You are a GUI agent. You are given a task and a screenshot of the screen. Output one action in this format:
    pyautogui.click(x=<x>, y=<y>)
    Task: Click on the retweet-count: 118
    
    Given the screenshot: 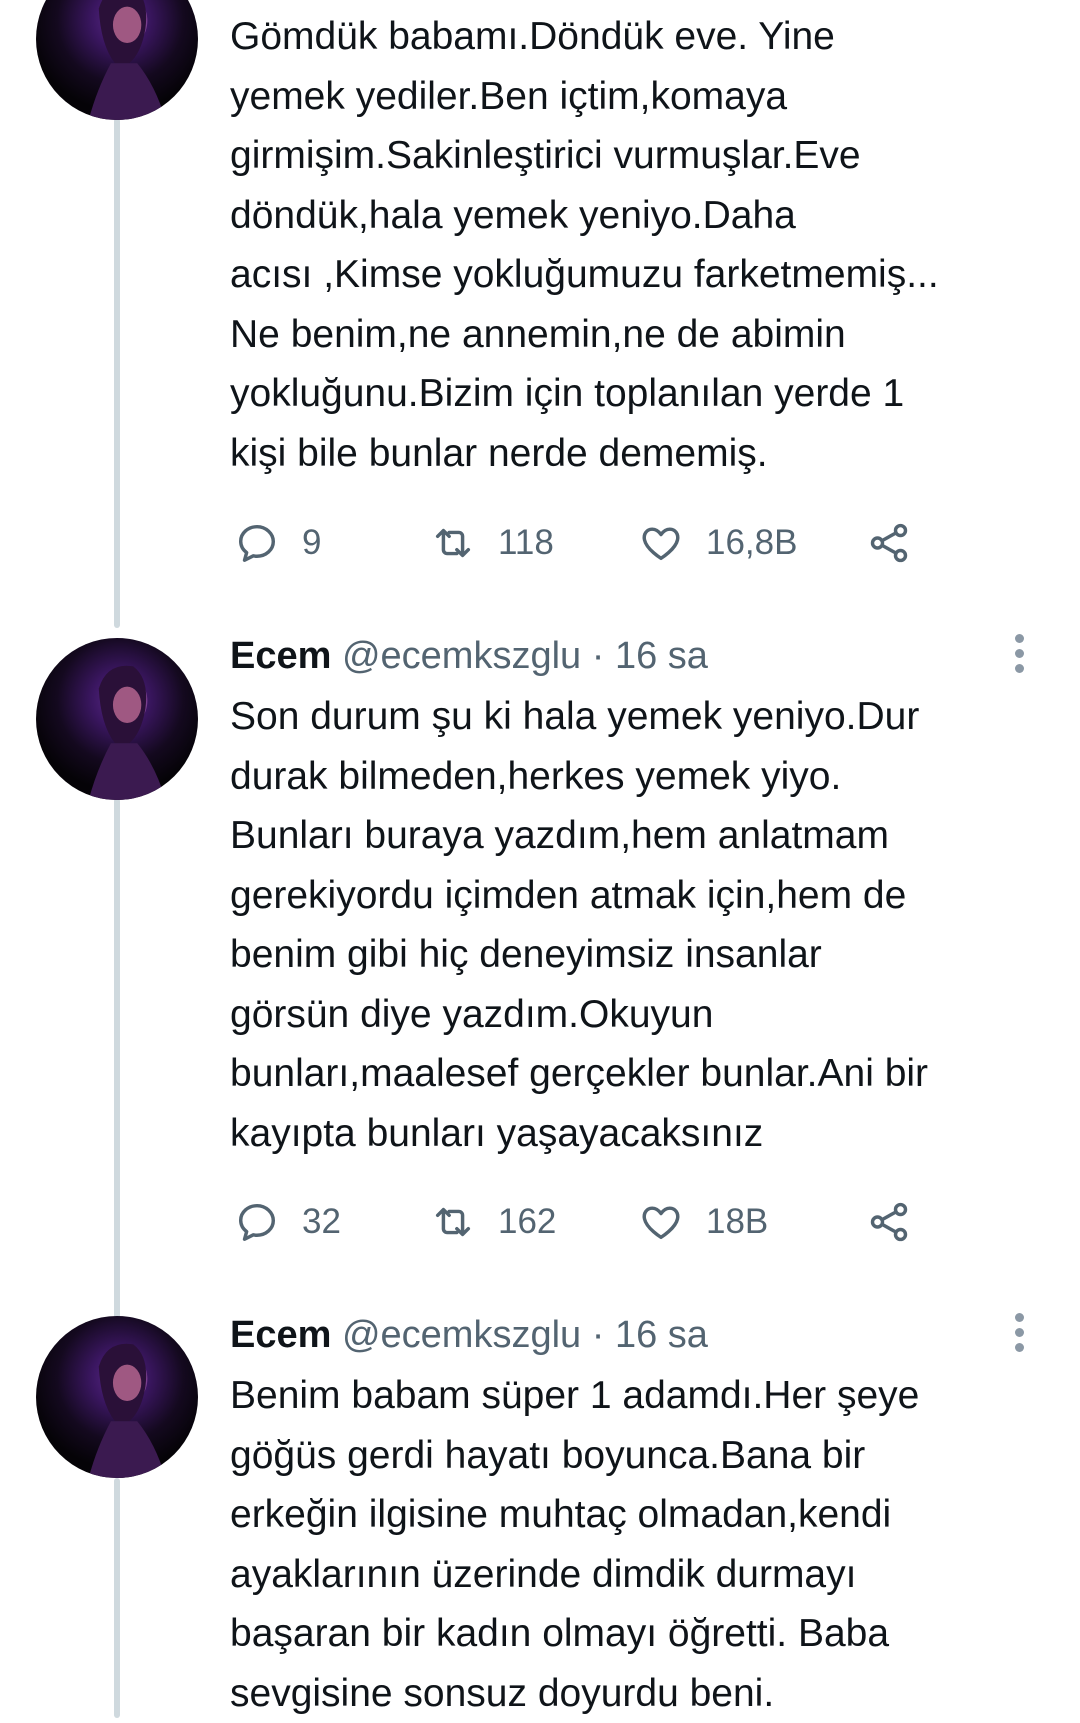 What is the action you would take?
    pyautogui.click(x=526, y=543)
    